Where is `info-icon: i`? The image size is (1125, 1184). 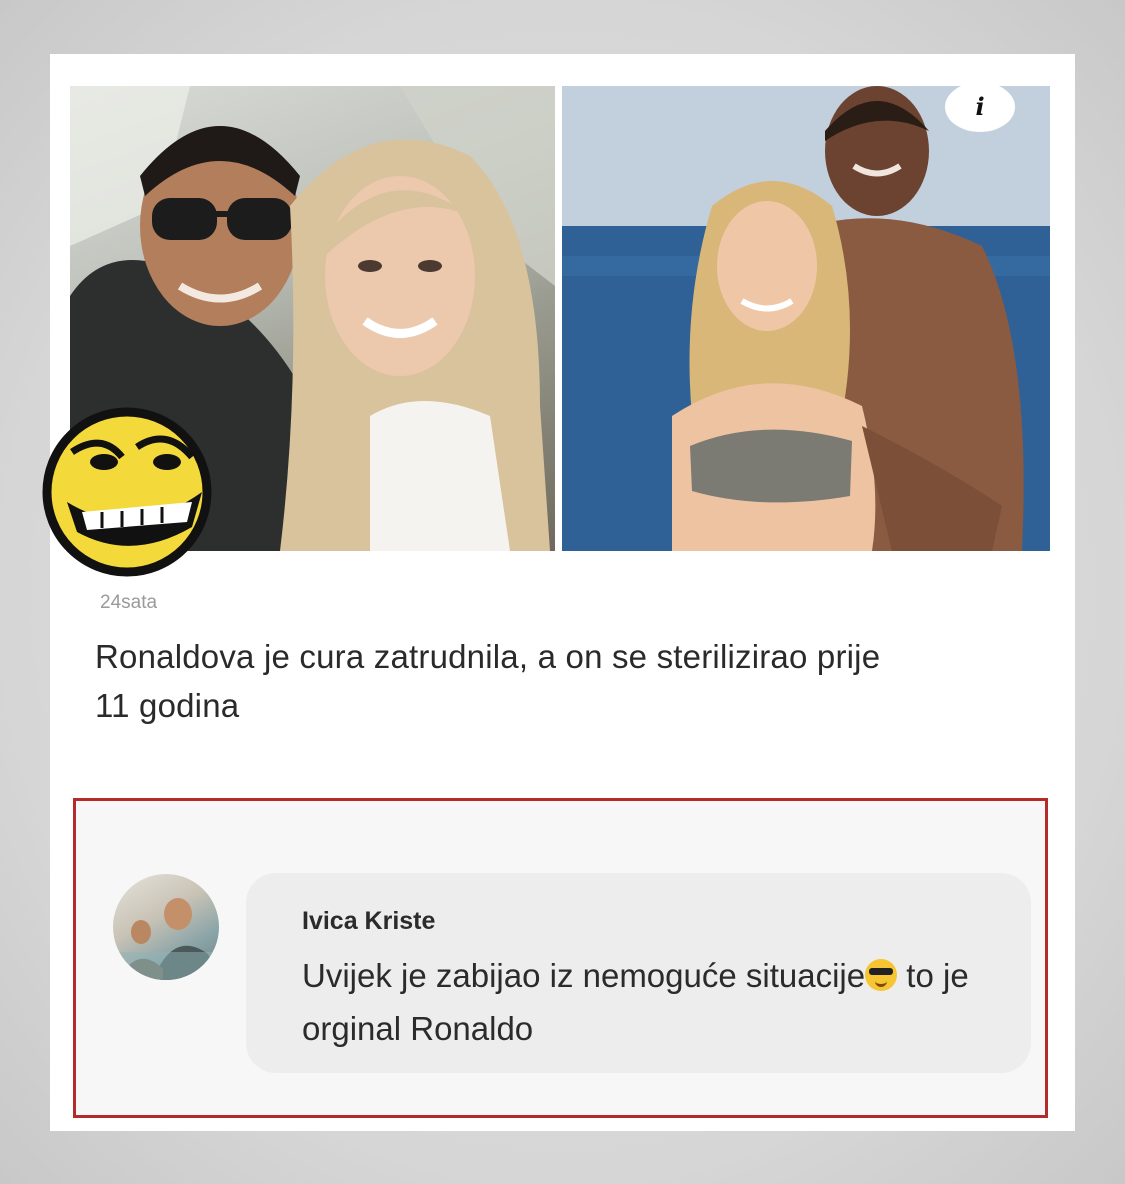
info-icon: i is located at coordinates (980, 107).